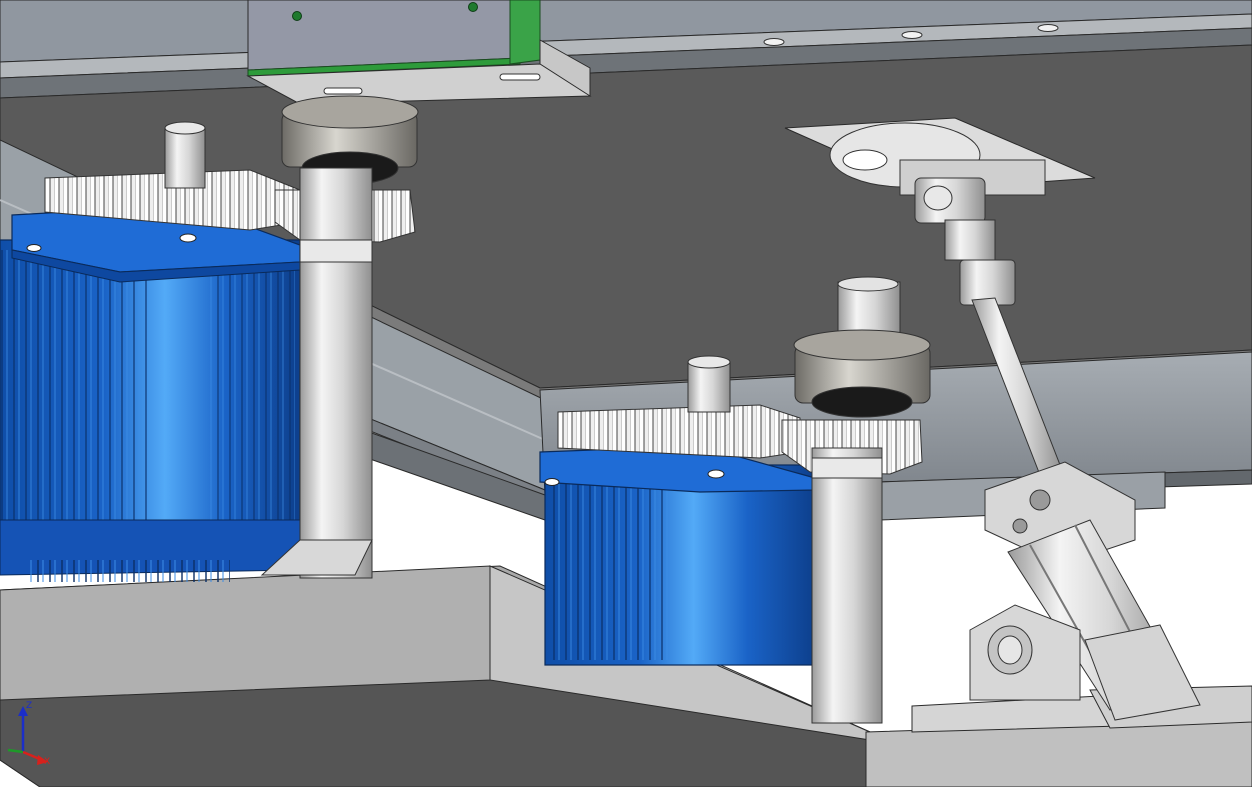 The image size is (1252, 792). Describe the element at coordinates (185, 155) in the screenshot. I see `motor-shaft-left` at that location.